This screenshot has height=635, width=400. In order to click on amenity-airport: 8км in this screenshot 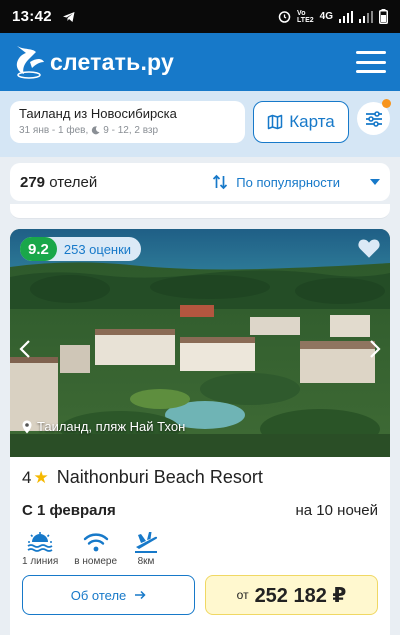, I will do `click(146, 549)`.